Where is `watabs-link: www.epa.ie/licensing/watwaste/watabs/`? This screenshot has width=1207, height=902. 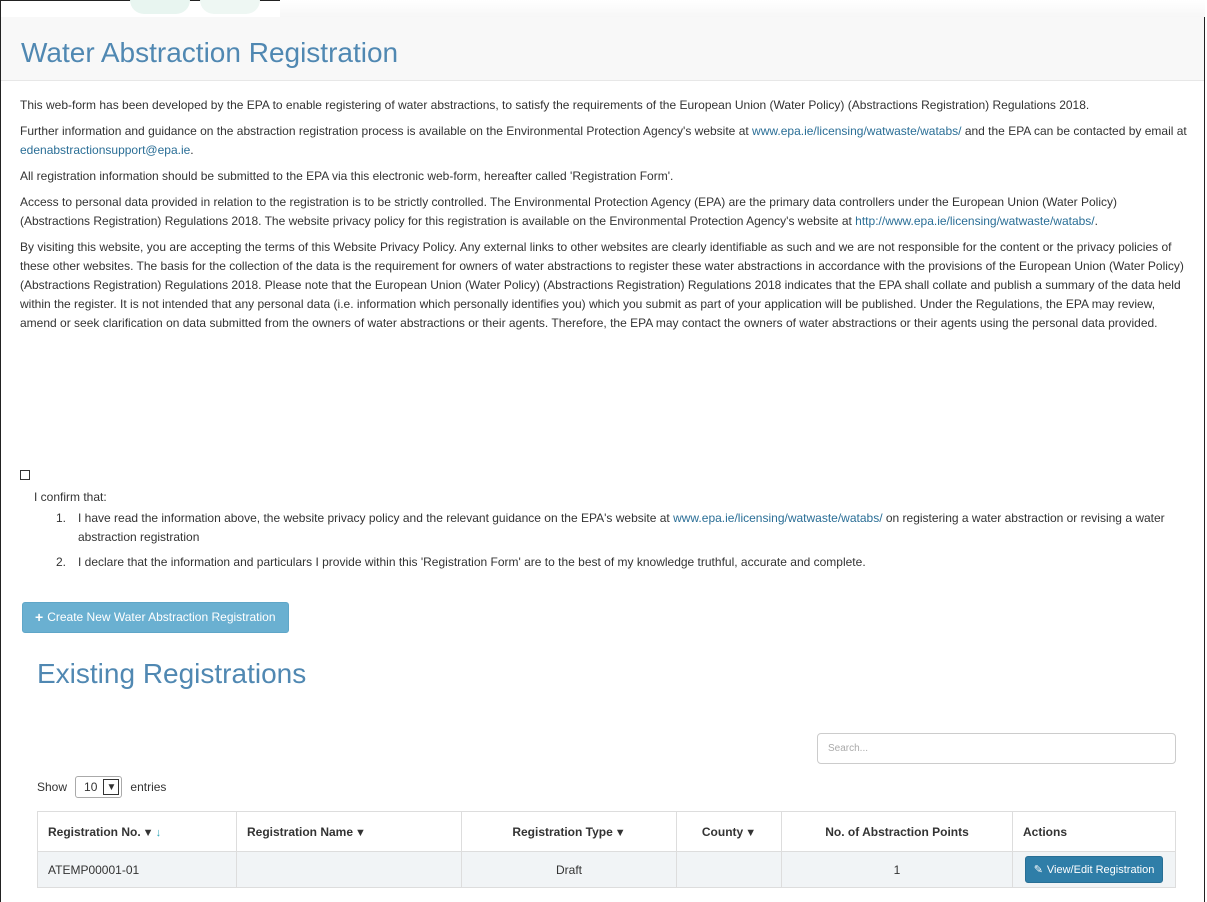 watabs-link: www.epa.ie/licensing/watwaste/watabs/ is located at coordinates (856, 131).